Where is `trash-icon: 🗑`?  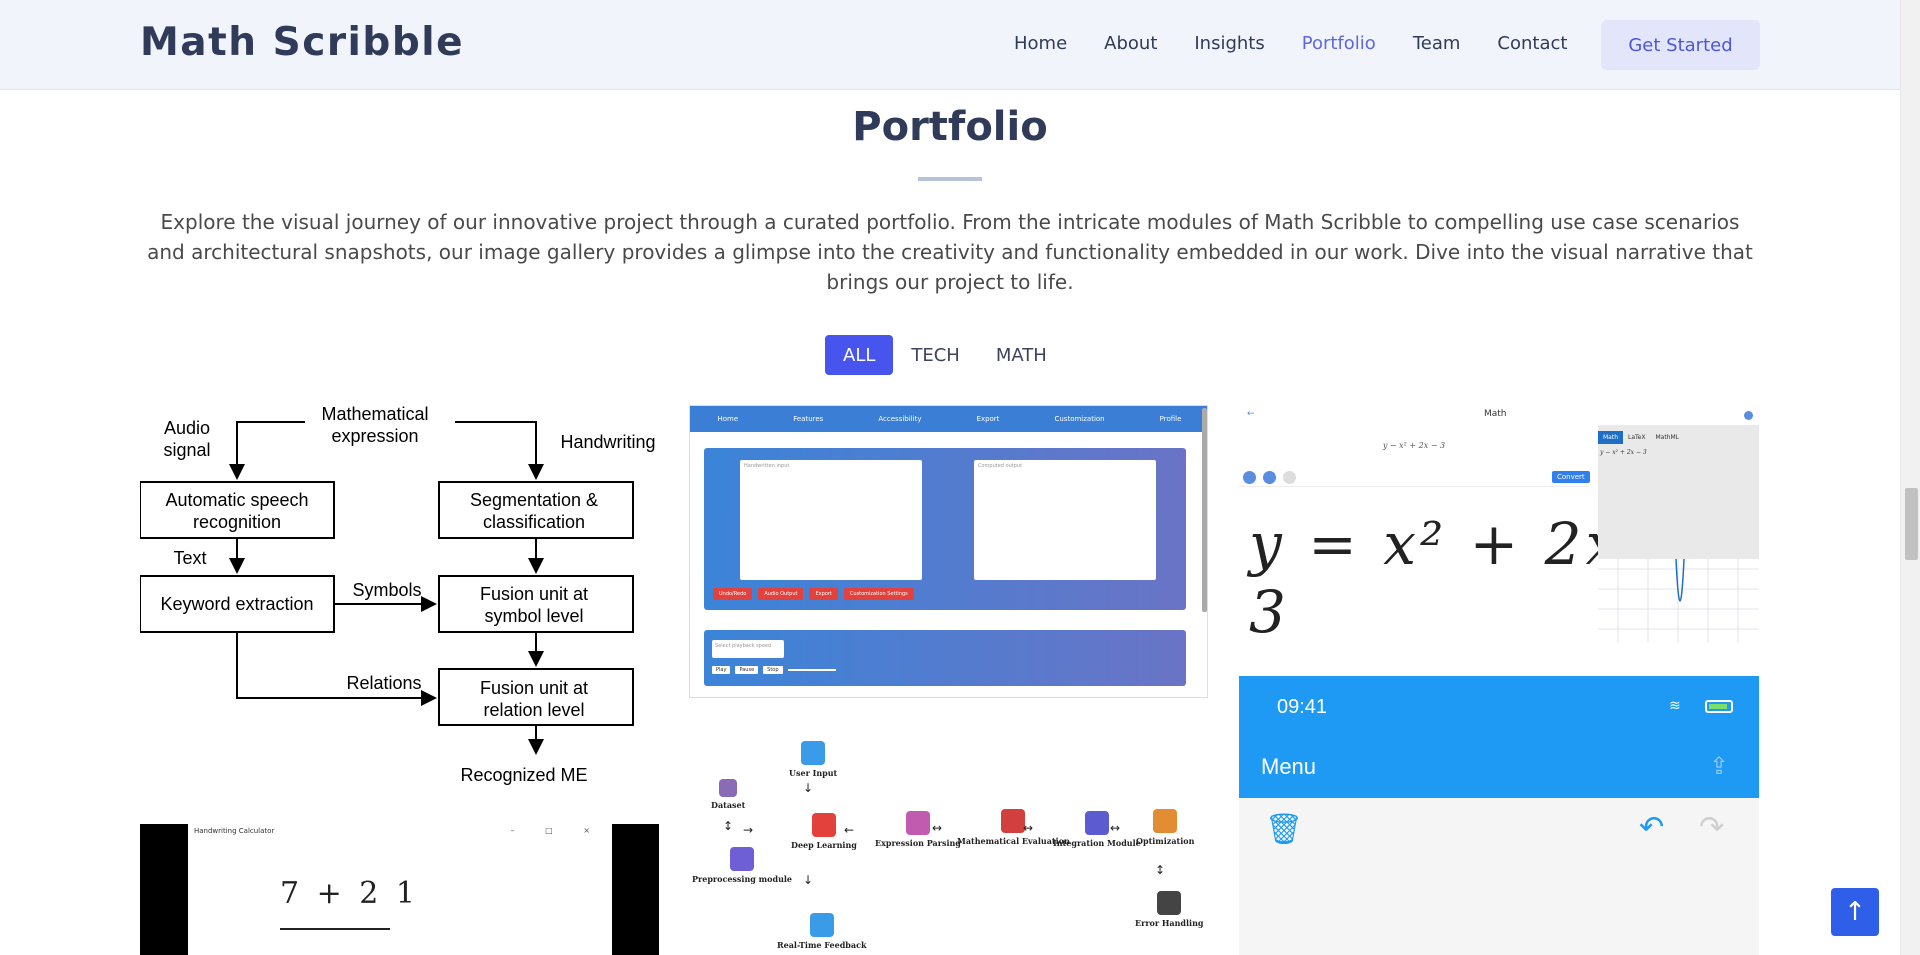
trash-icon: 🗑 is located at coordinates (1284, 829).